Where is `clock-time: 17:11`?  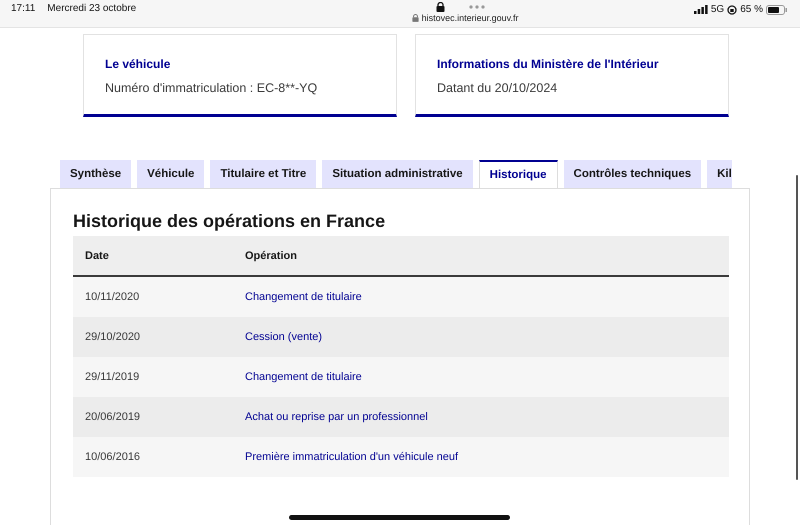 clock-time: 17:11 is located at coordinates (23, 8).